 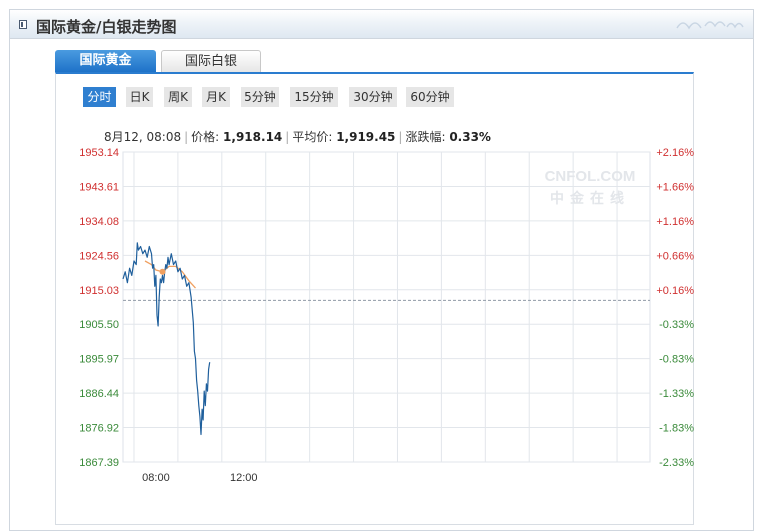 I want to click on x-tick-label: 12:00, so click(x=244, y=478).